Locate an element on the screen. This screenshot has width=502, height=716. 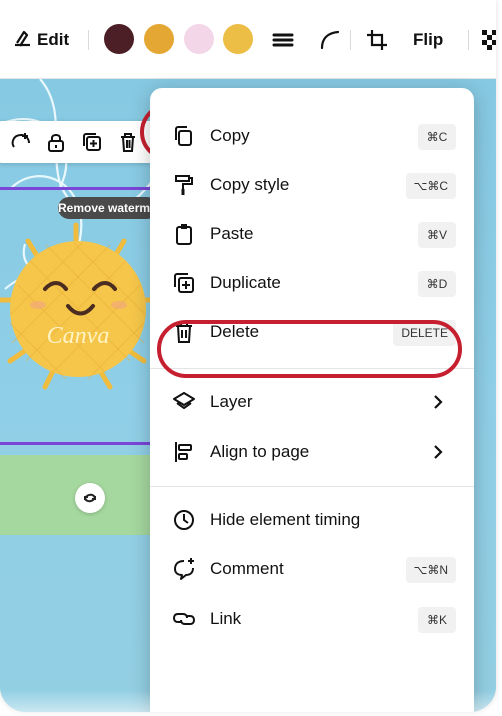
crop-icon is located at coordinates (377, 40).